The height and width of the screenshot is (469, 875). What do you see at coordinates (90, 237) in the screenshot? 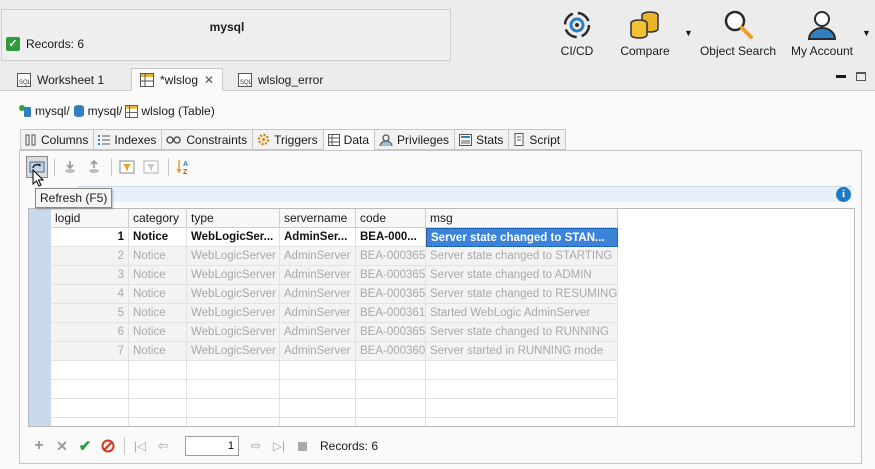
I see `cell-logid: 1` at bounding box center [90, 237].